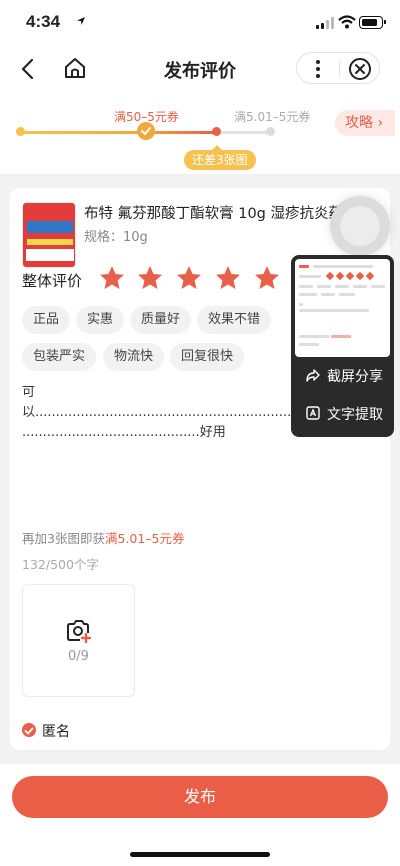  What do you see at coordinates (270, 131) in the screenshot?
I see `milestone-2-dot` at bounding box center [270, 131].